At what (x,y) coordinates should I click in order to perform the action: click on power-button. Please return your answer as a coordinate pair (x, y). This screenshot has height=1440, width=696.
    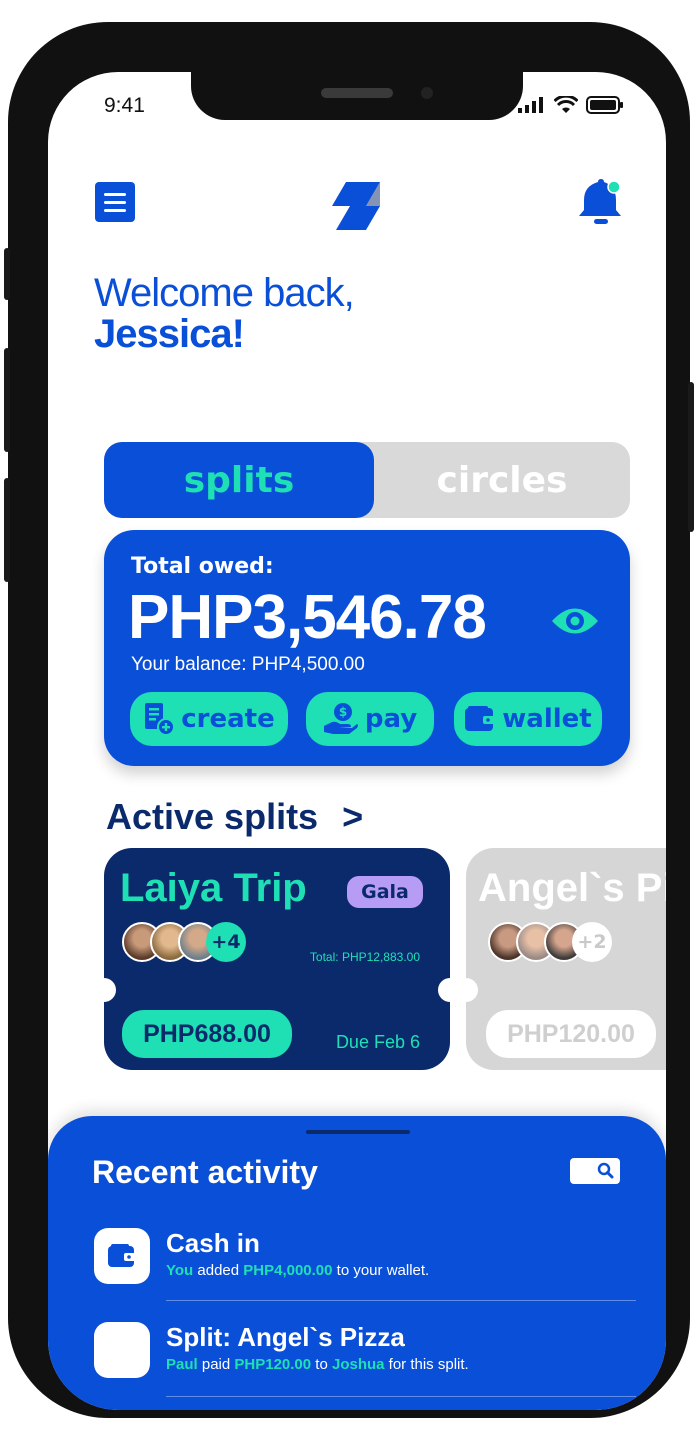
    Looking at the image, I should click on (691, 457).